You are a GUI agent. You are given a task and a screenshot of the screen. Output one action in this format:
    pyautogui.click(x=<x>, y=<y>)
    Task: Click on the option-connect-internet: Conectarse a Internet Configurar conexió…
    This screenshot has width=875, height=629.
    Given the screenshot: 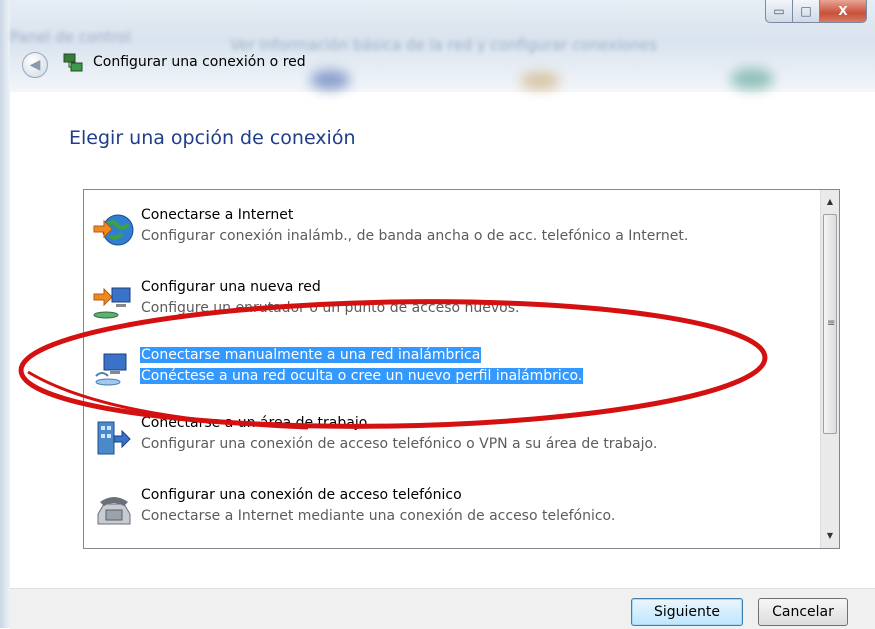 What is the action you would take?
    pyautogui.click(x=449, y=231)
    